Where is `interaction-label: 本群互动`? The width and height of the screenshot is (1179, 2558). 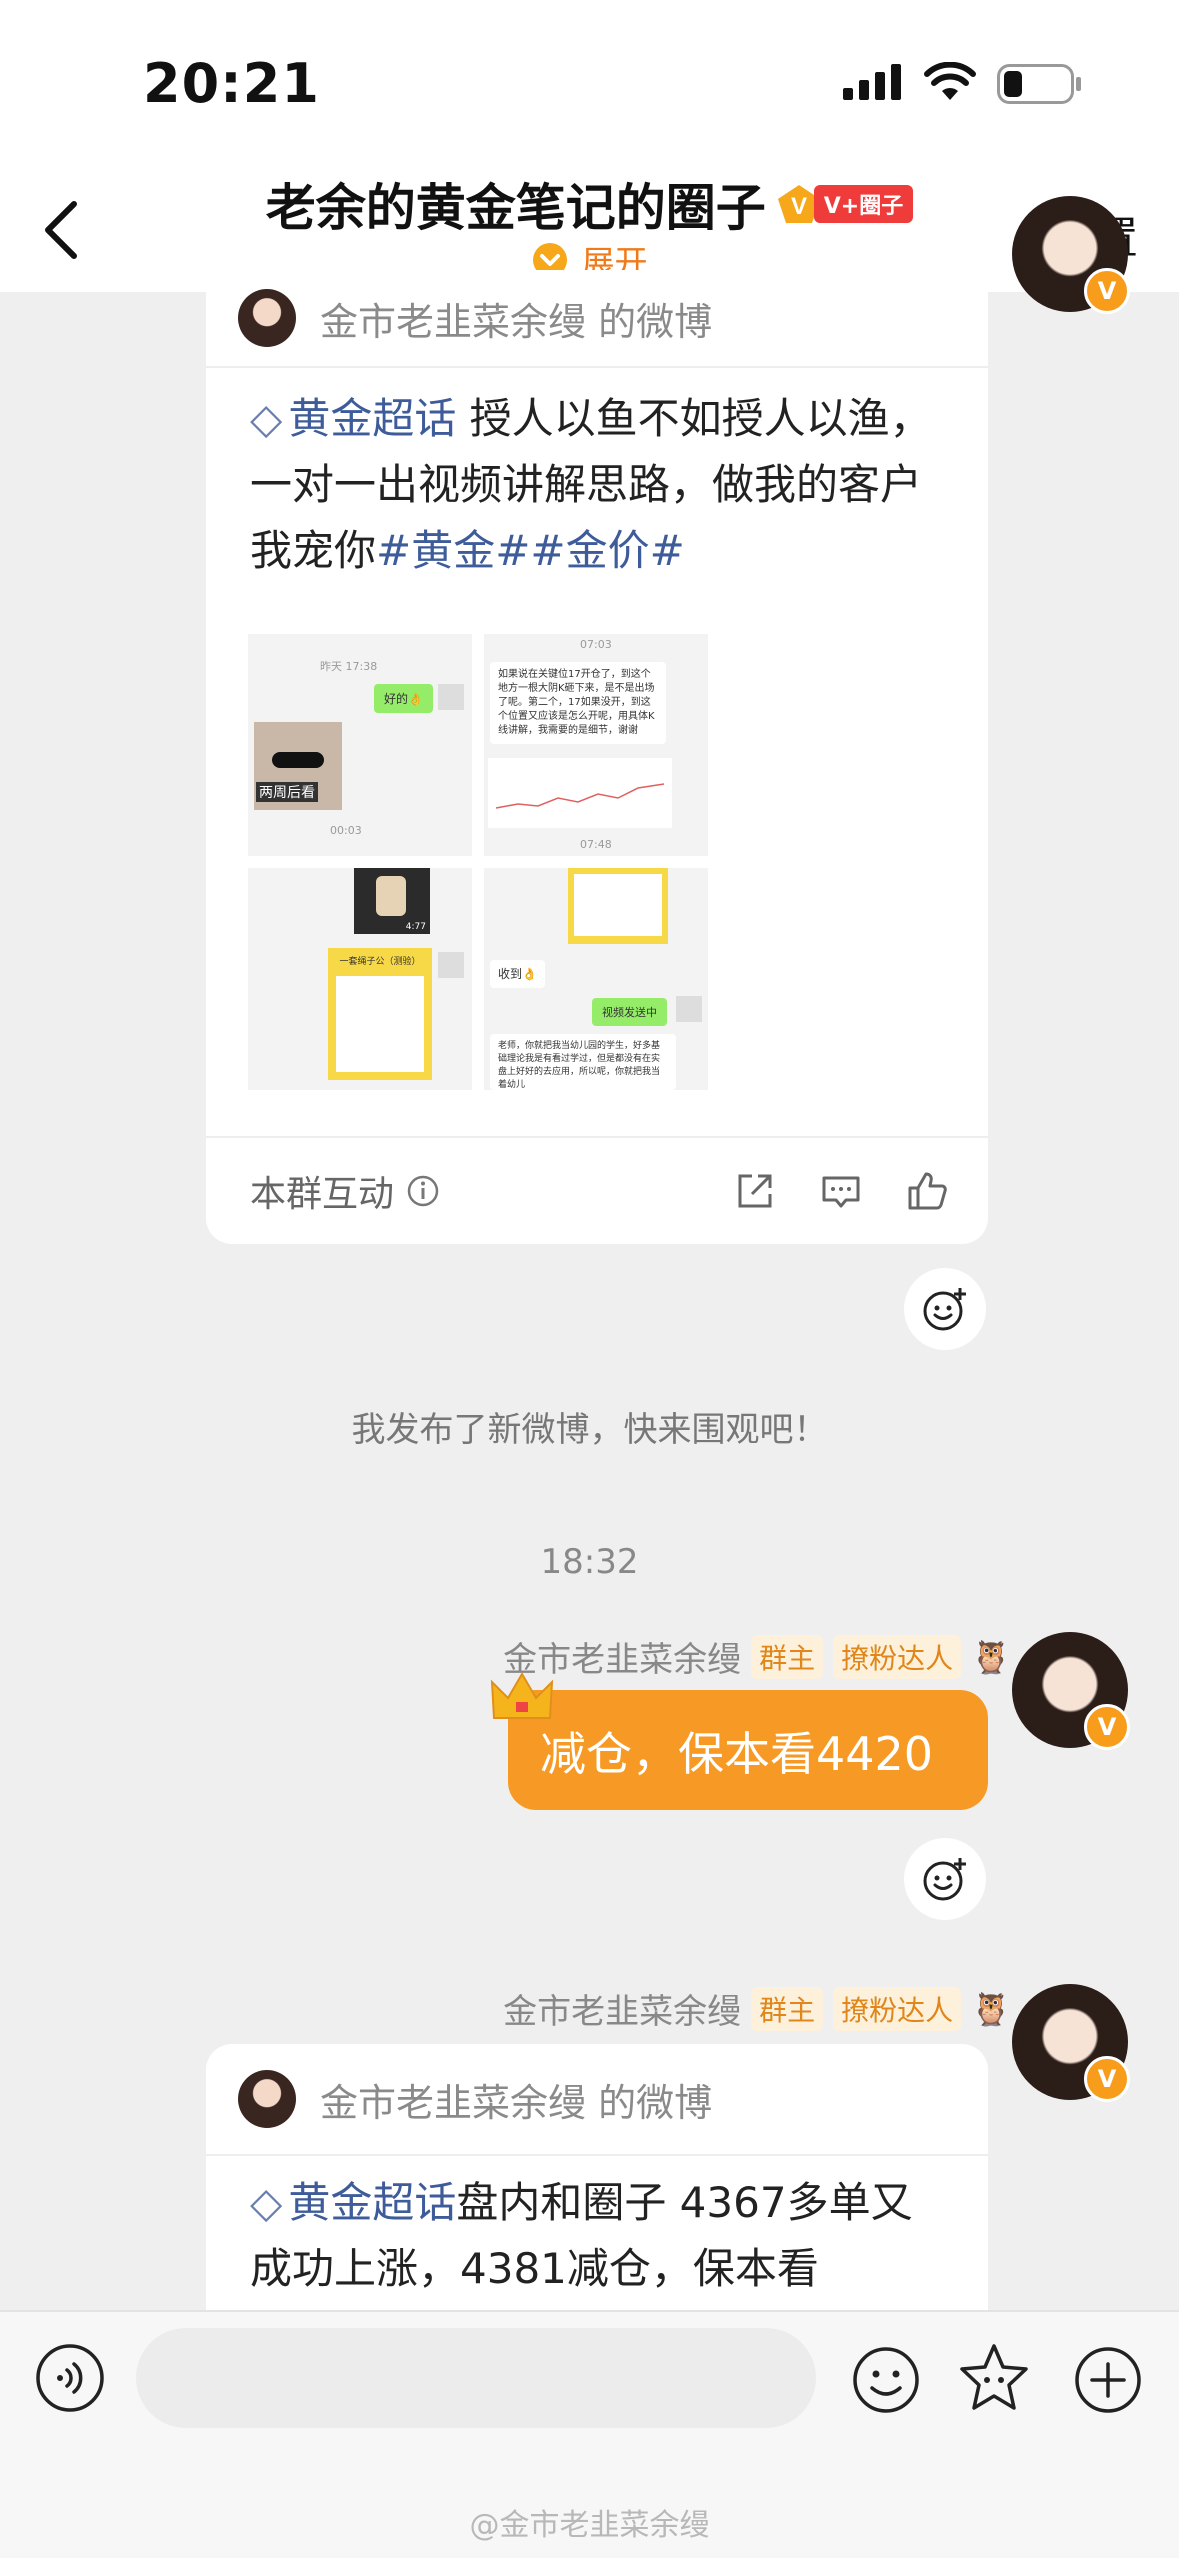 interaction-label: 本群互动 is located at coordinates (345, 1191).